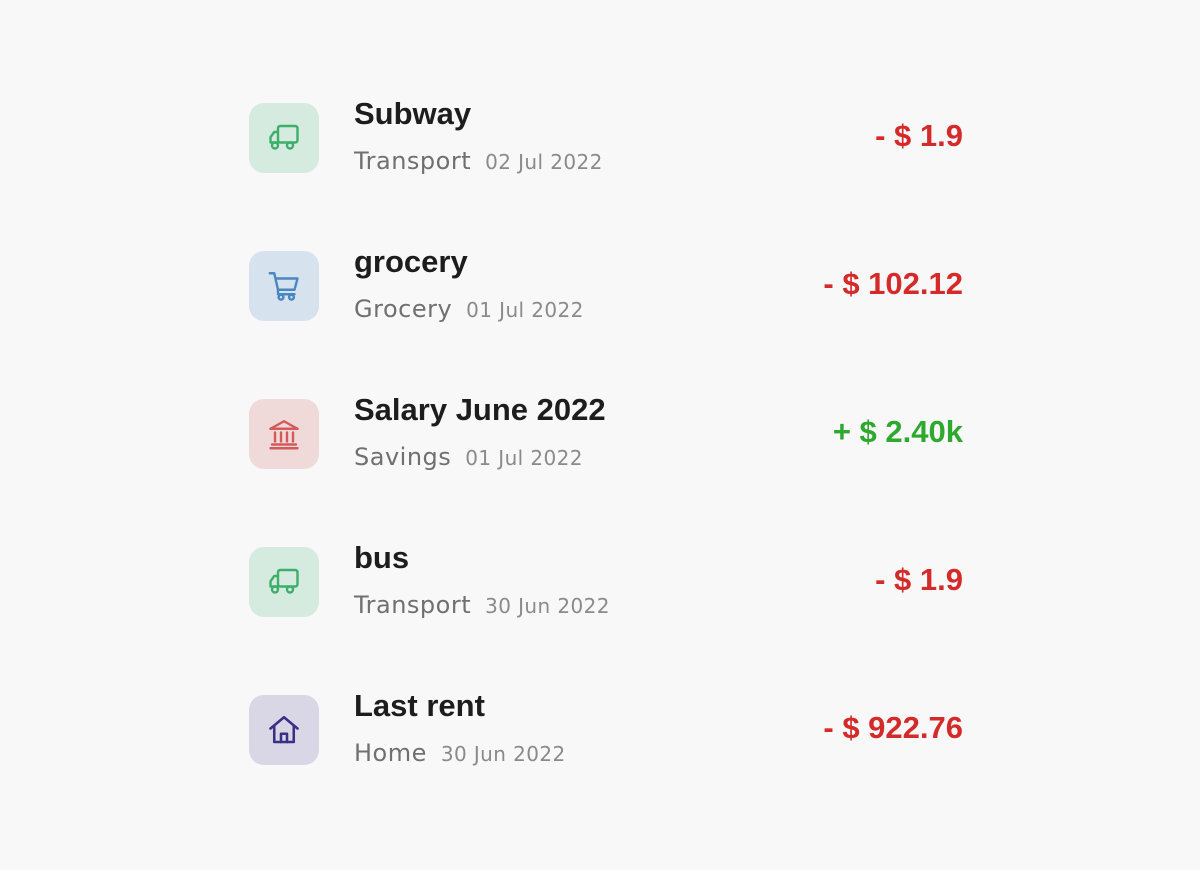 Image resolution: width=1200 pixels, height=870 pixels. I want to click on transaction-date: 02 Jul 2022, so click(544, 162).